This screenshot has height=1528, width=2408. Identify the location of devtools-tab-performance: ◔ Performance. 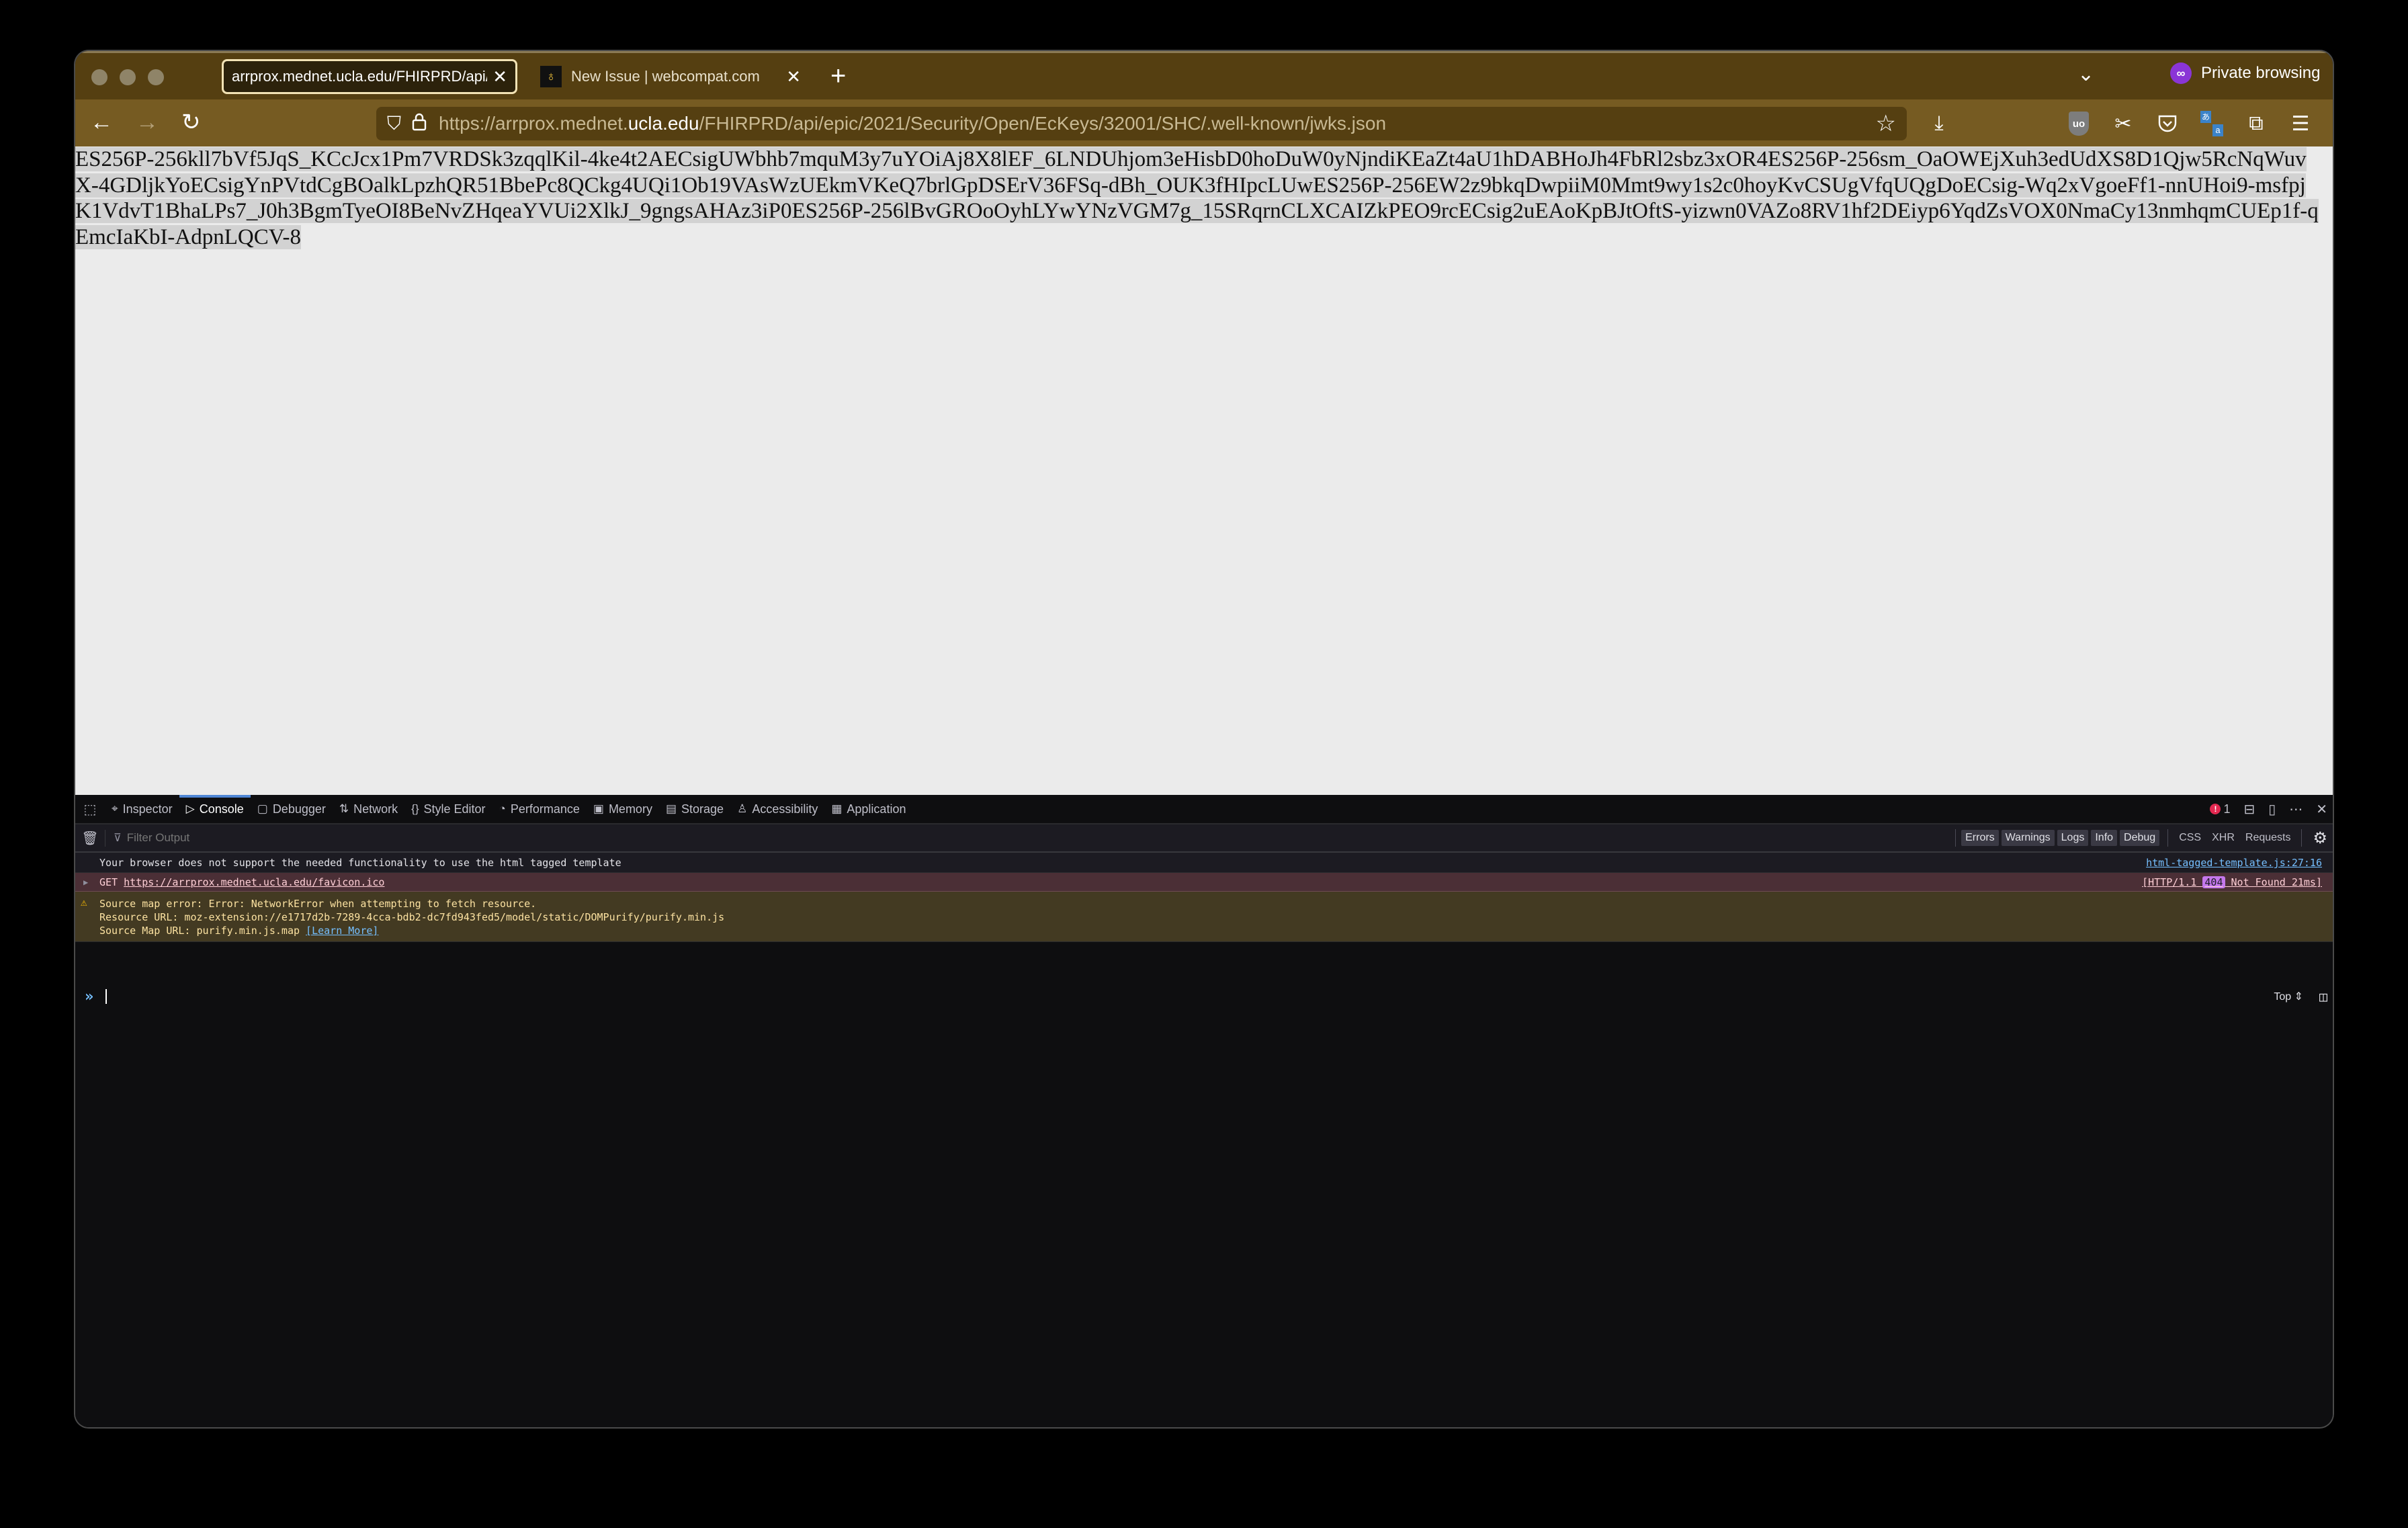
(539, 809).